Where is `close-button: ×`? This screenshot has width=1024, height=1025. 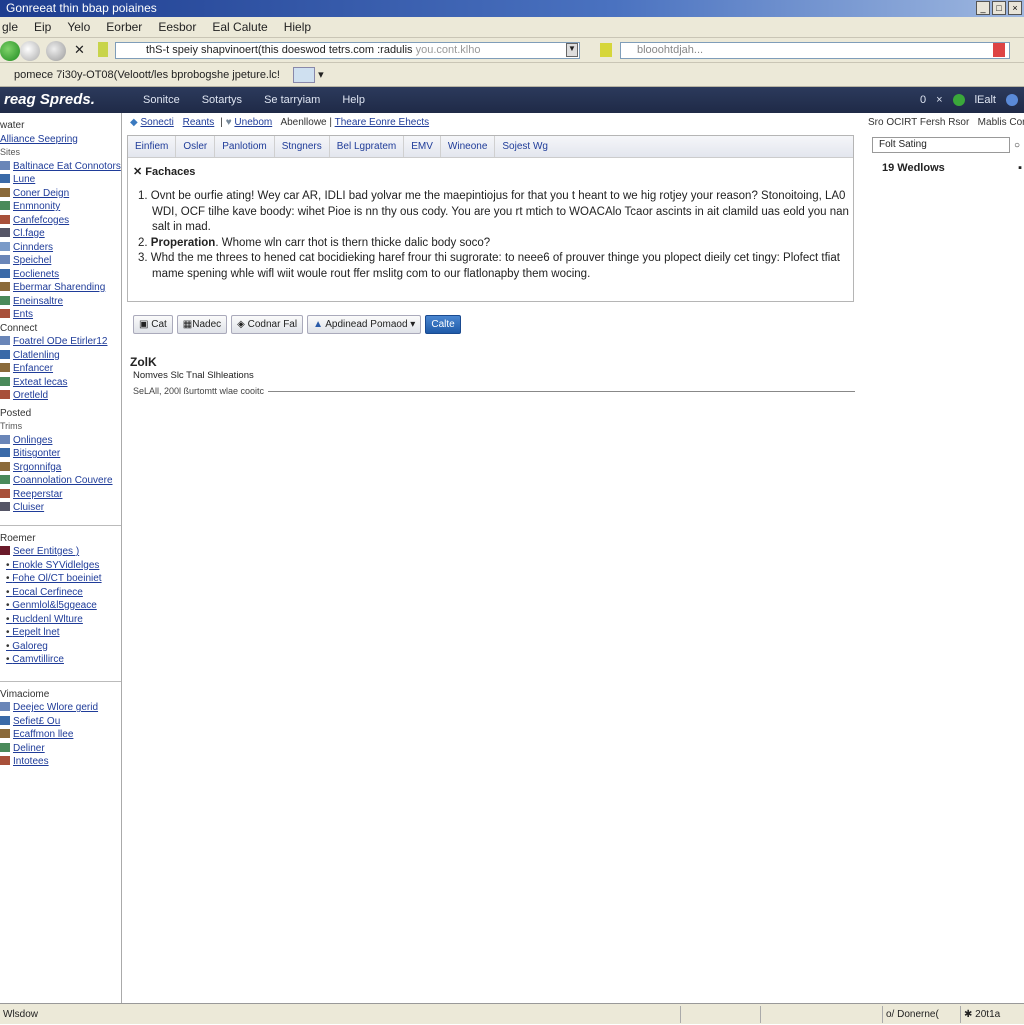
close-button: × is located at coordinates (1015, 8).